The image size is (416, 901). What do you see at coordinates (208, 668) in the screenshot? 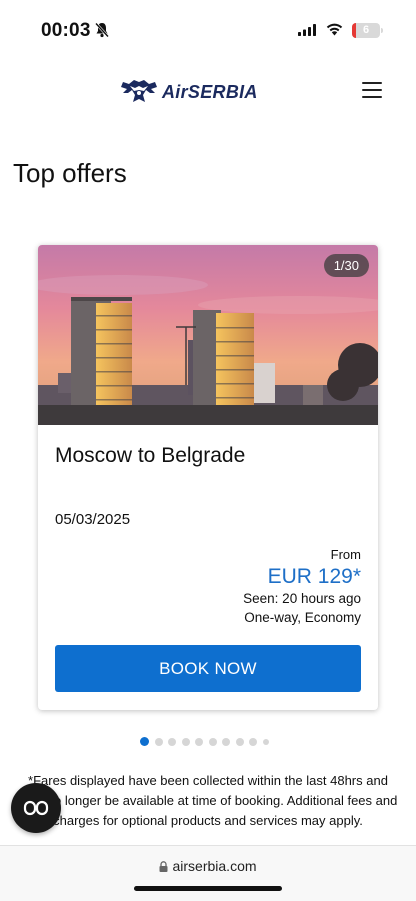
I see `book-now-button: BOOK NOW` at bounding box center [208, 668].